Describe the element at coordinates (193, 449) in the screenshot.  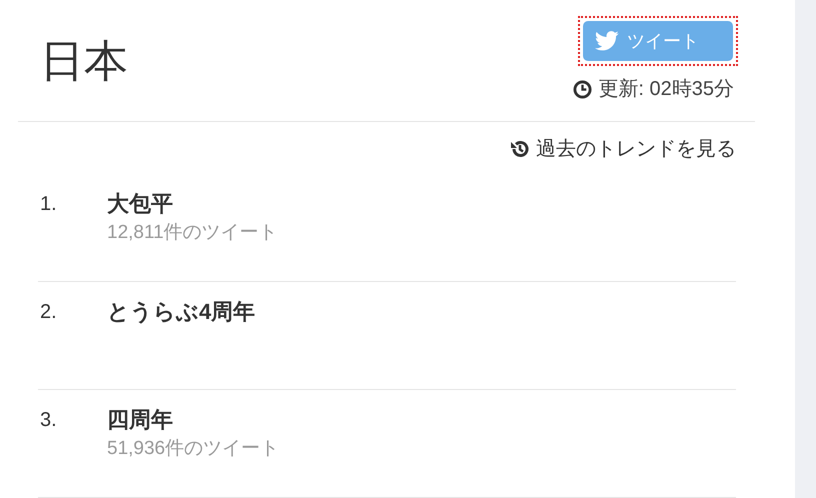
I see `tweet-count: 51,936件のツイート` at that location.